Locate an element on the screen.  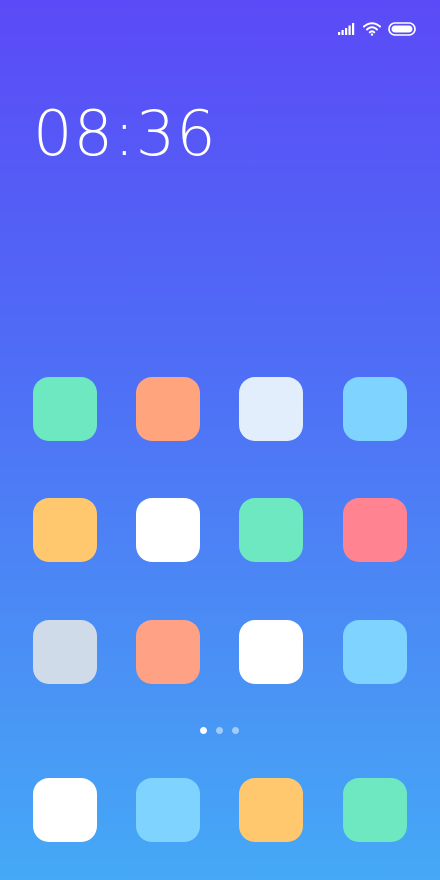
wifi-icon is located at coordinates (372, 29).